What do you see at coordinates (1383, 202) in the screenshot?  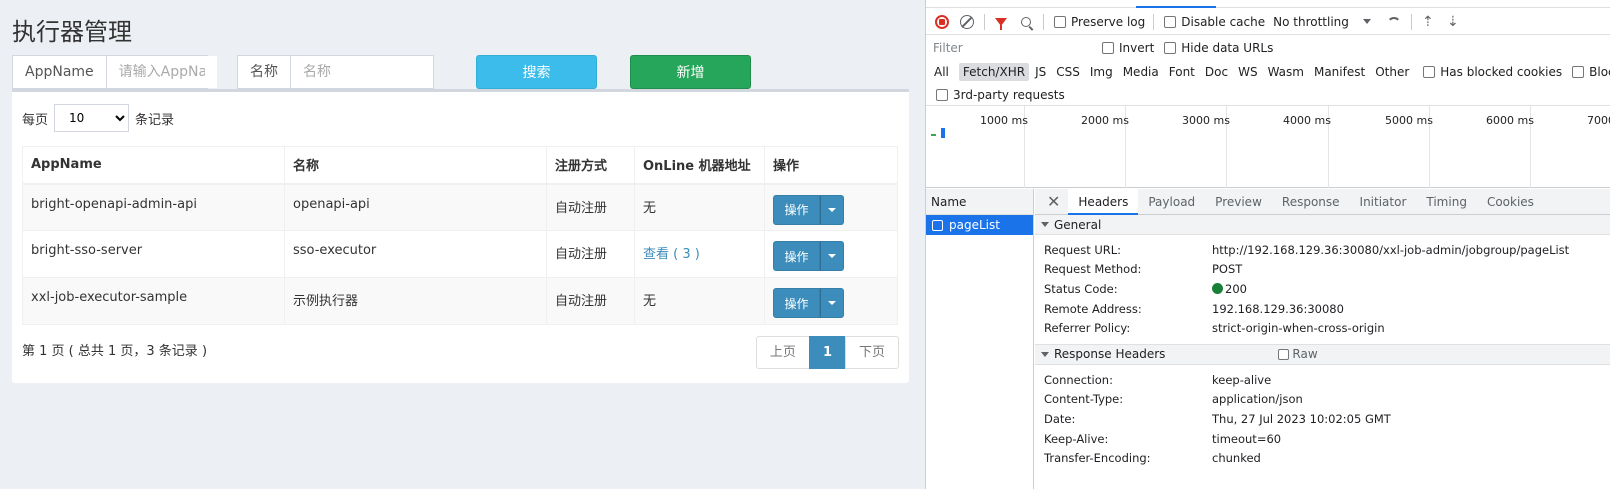 I see `tab-initiator: Initiator` at bounding box center [1383, 202].